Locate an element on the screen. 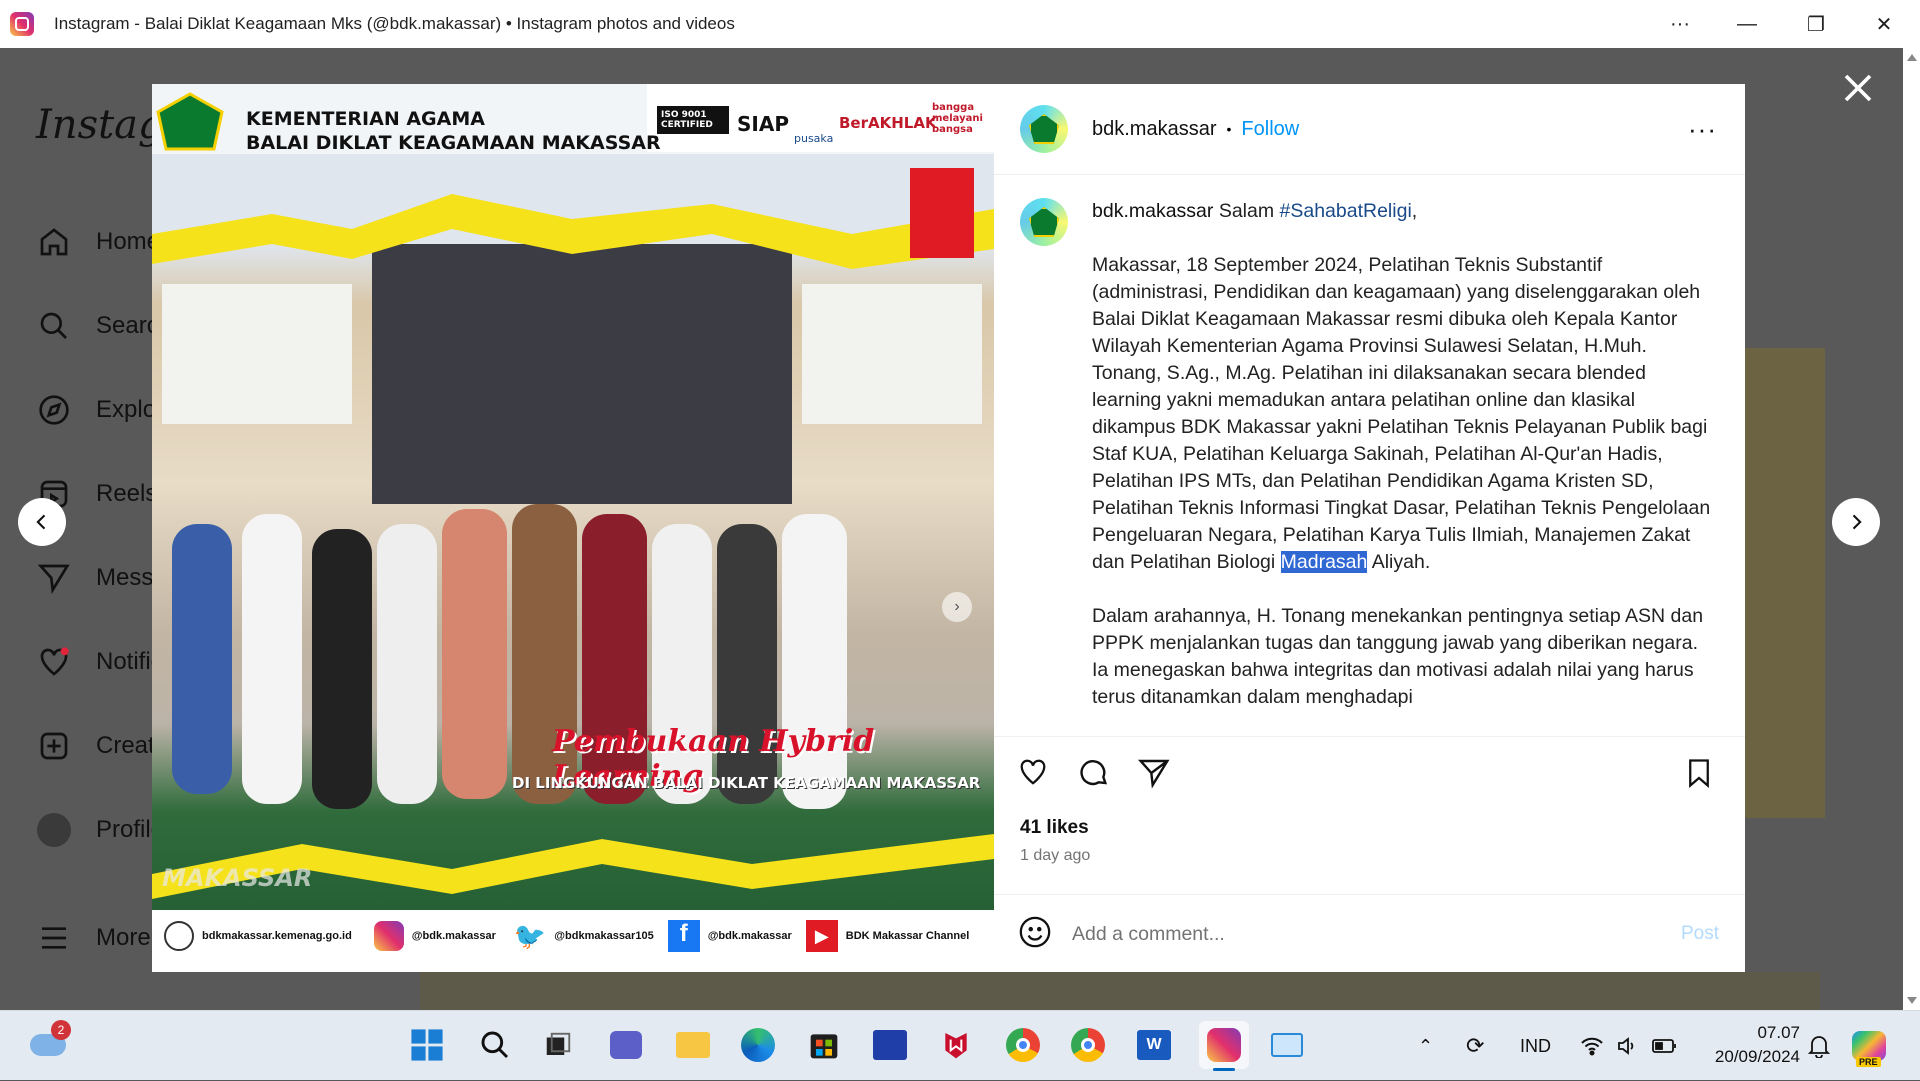 The width and height of the screenshot is (1920, 1081). siap-logo: SIAP is located at coordinates (763, 124).